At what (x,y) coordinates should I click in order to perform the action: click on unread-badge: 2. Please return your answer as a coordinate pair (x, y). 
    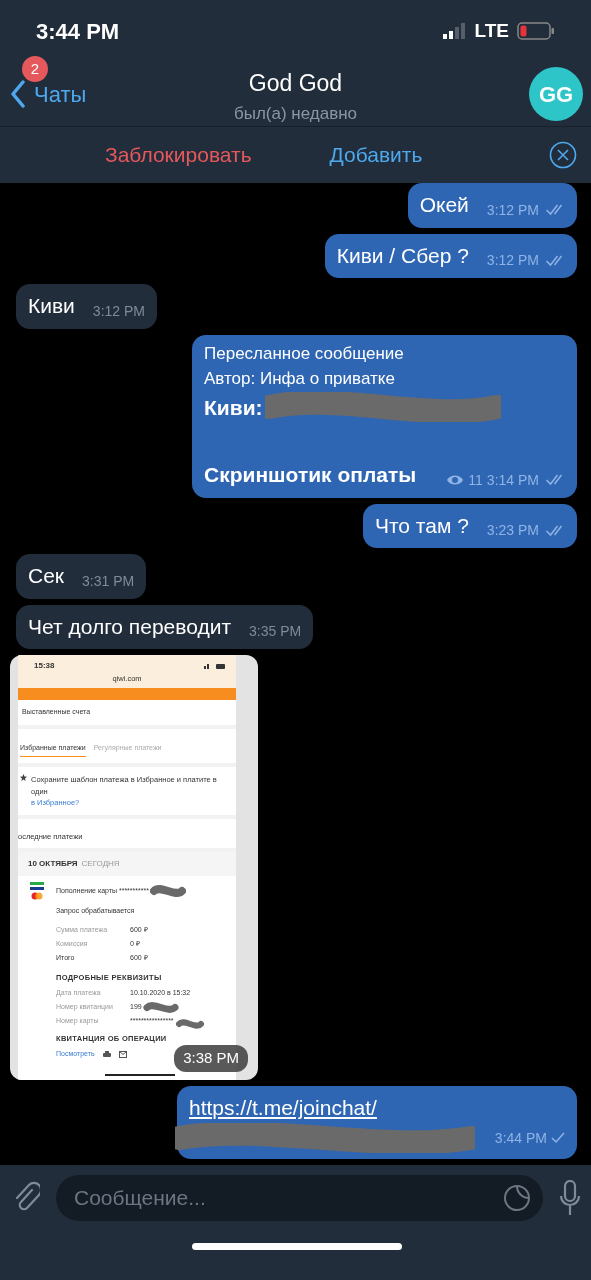
    Looking at the image, I should click on (35, 69).